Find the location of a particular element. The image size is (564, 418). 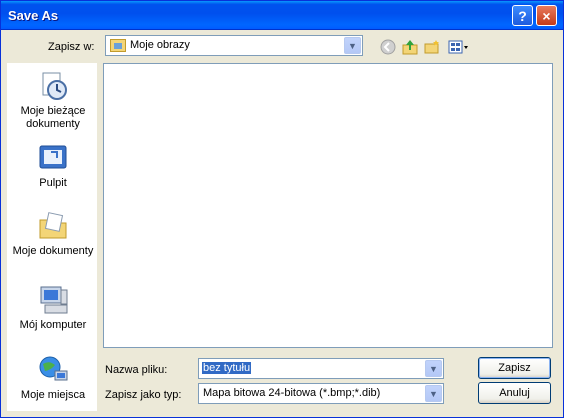

save-in-combo: Moje obrazy ▼ is located at coordinates (234, 45).